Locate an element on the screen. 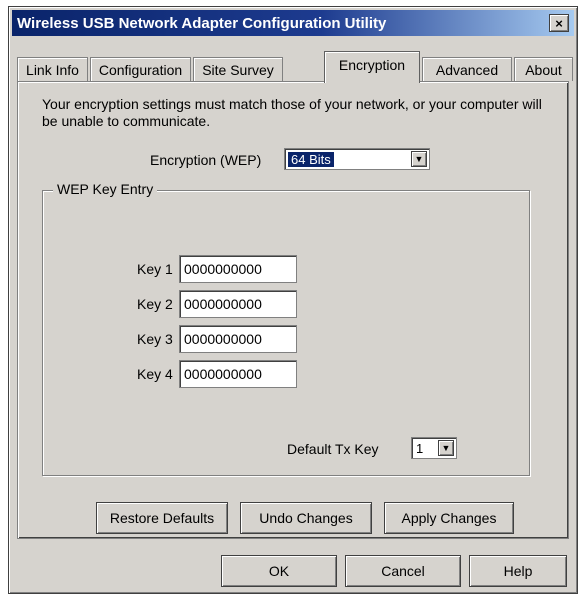 Image resolution: width=586 pixels, height=600 pixels. key-3-label: Key 3 is located at coordinates (155, 339).